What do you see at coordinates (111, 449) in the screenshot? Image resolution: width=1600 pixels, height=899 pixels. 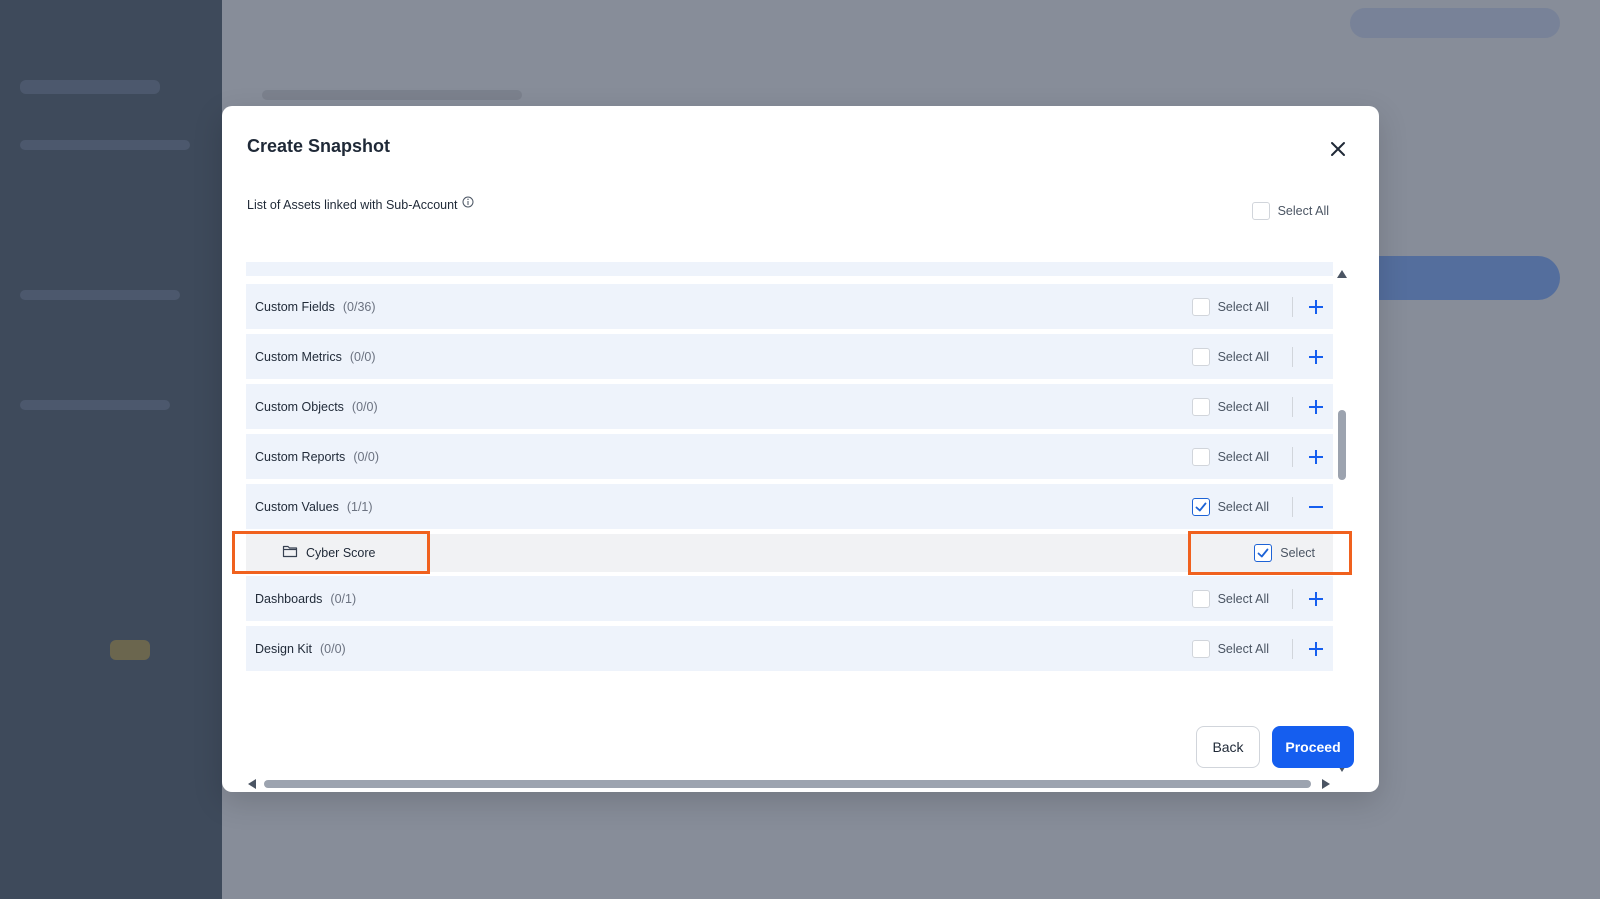 I see `background-sidebar` at bounding box center [111, 449].